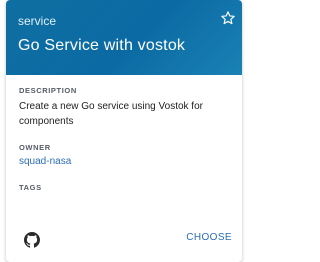 The height and width of the screenshot is (262, 320). Describe the element at coordinates (45, 161) in the screenshot. I see `owner-link: squad-nasa` at that location.